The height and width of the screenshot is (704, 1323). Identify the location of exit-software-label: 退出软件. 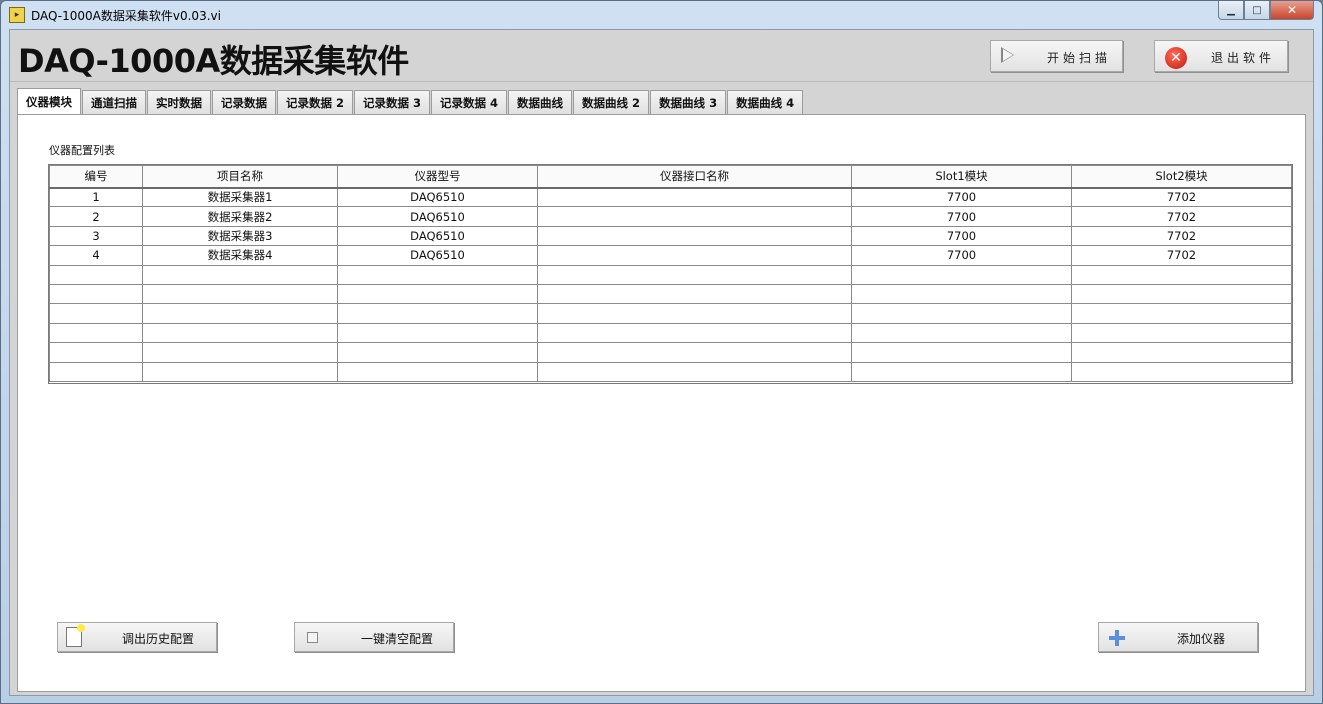
(1243, 58).